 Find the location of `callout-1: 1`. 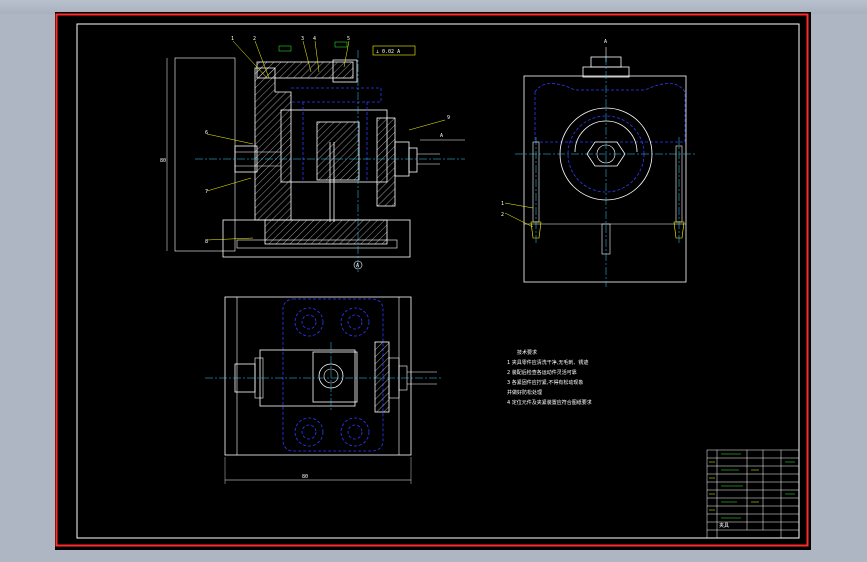

callout-1: 1 is located at coordinates (232, 39).